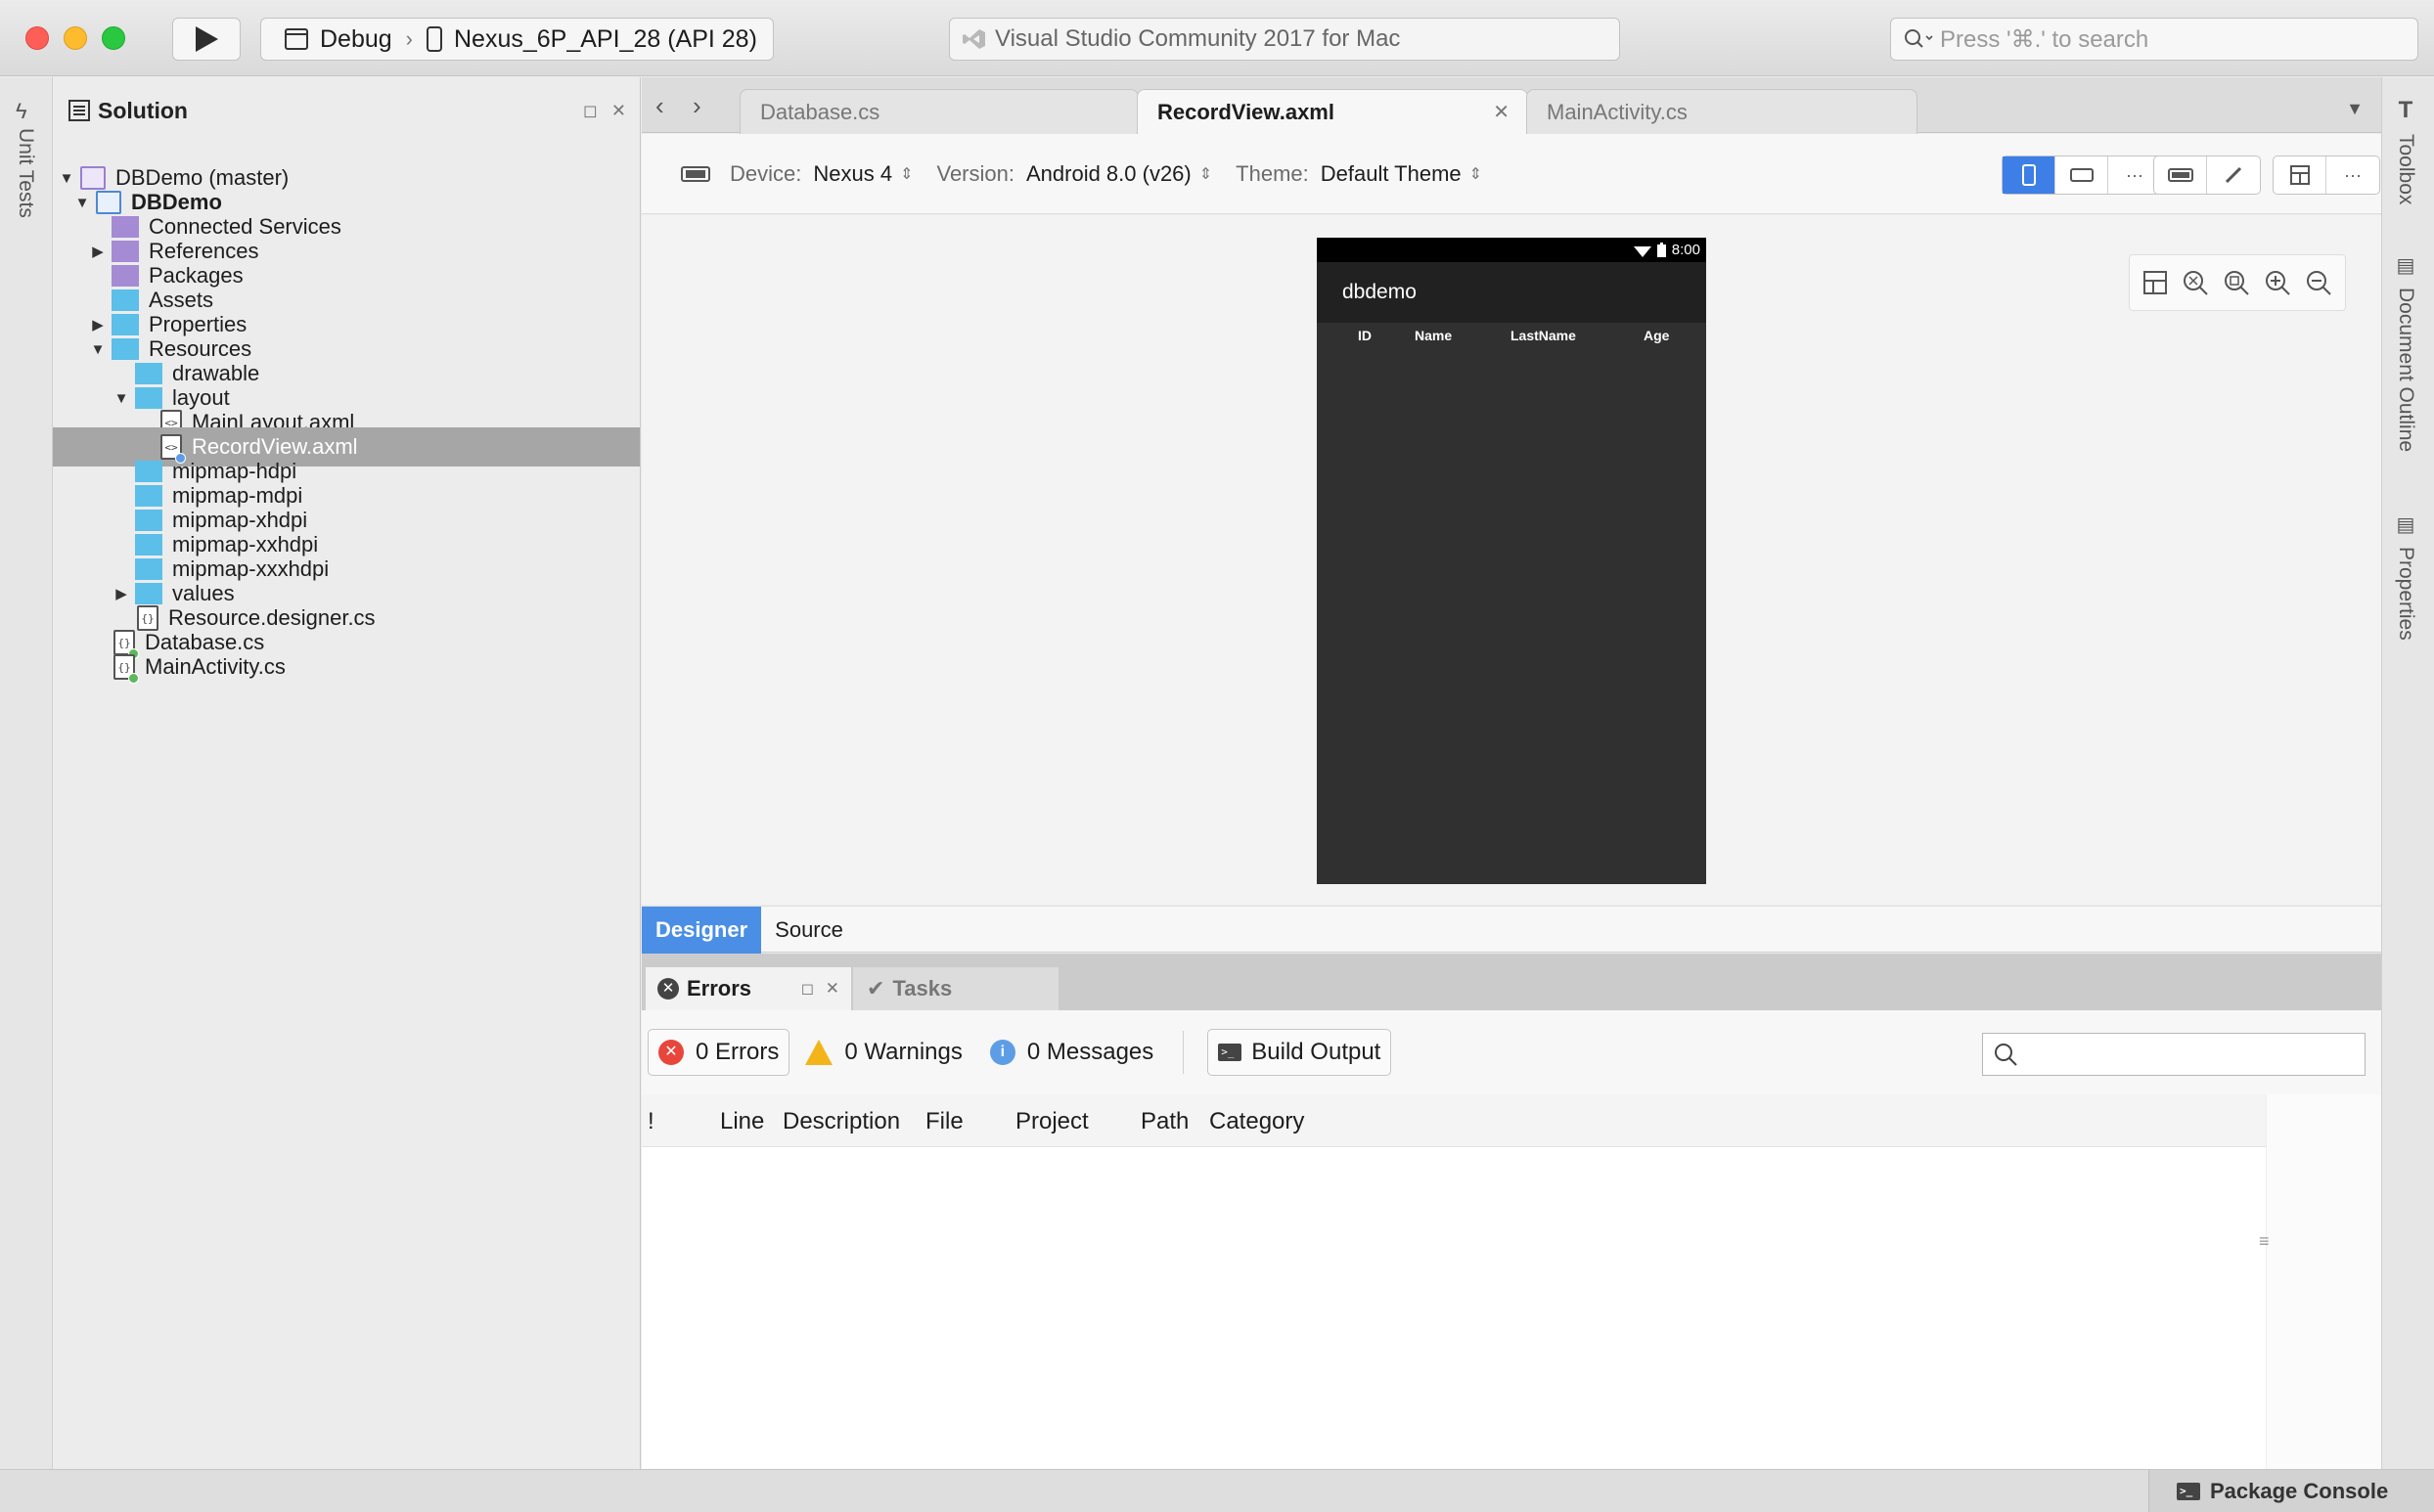 This screenshot has height=1512, width=2434. Describe the element at coordinates (2406, 594) in the screenshot. I see `properties-label: Properties` at that location.